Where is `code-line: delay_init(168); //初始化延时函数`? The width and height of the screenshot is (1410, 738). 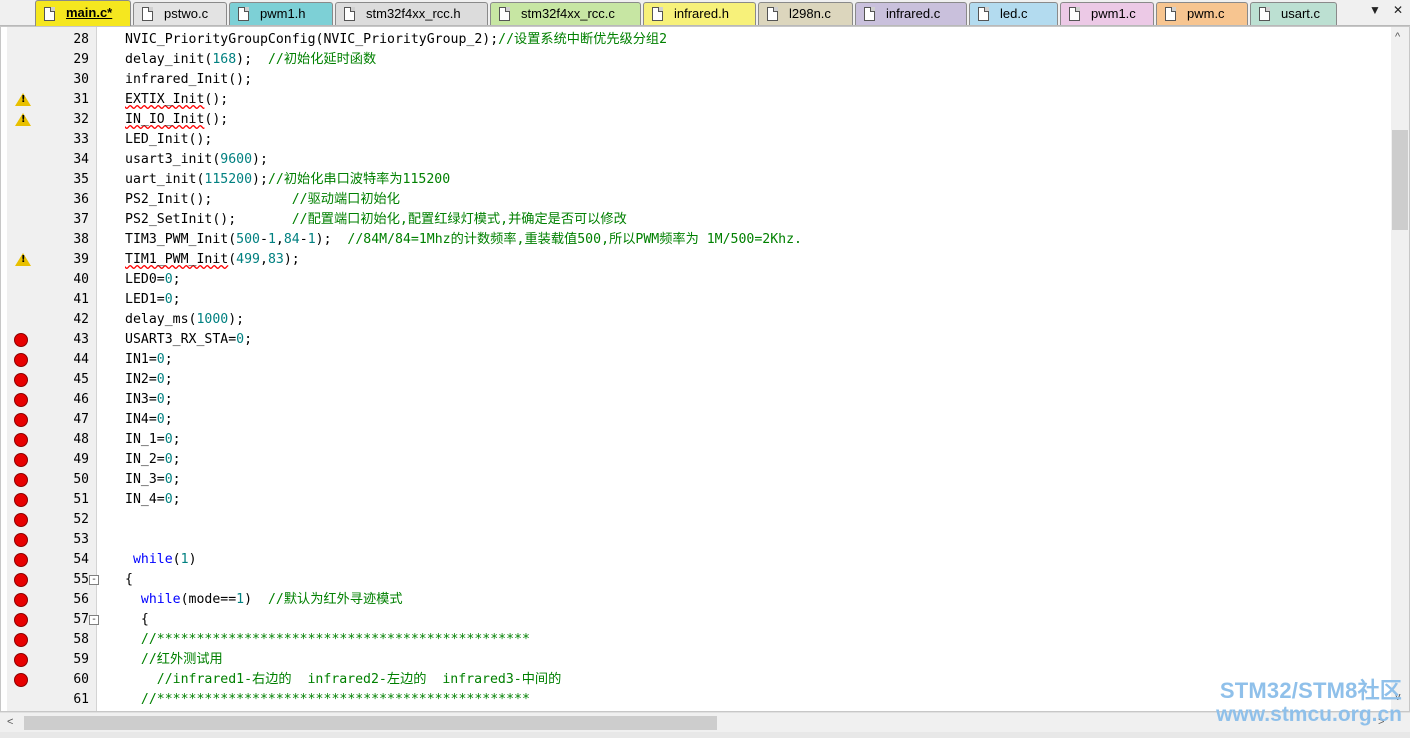 code-line: delay_init(168); //初始化延时函数 is located at coordinates (250, 60).